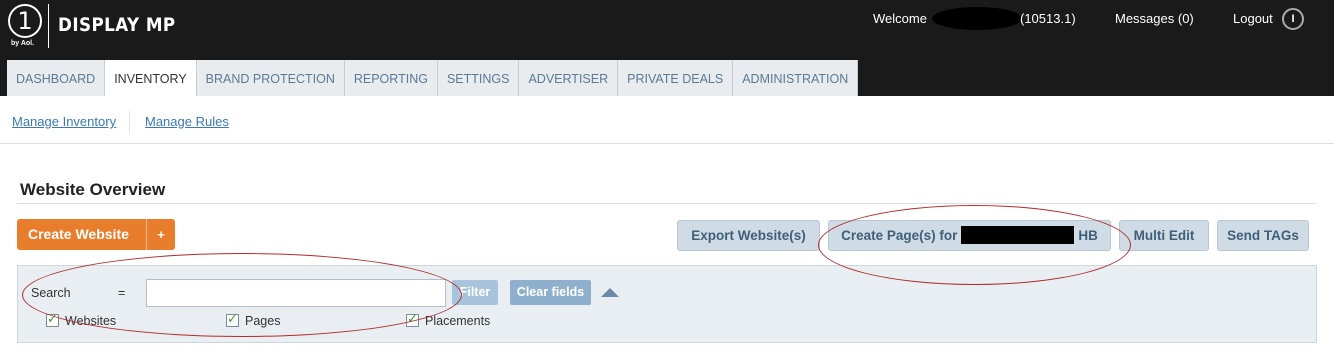 This screenshot has width=1334, height=353. What do you see at coordinates (122, 293) in the screenshot?
I see `search-operator: =` at bounding box center [122, 293].